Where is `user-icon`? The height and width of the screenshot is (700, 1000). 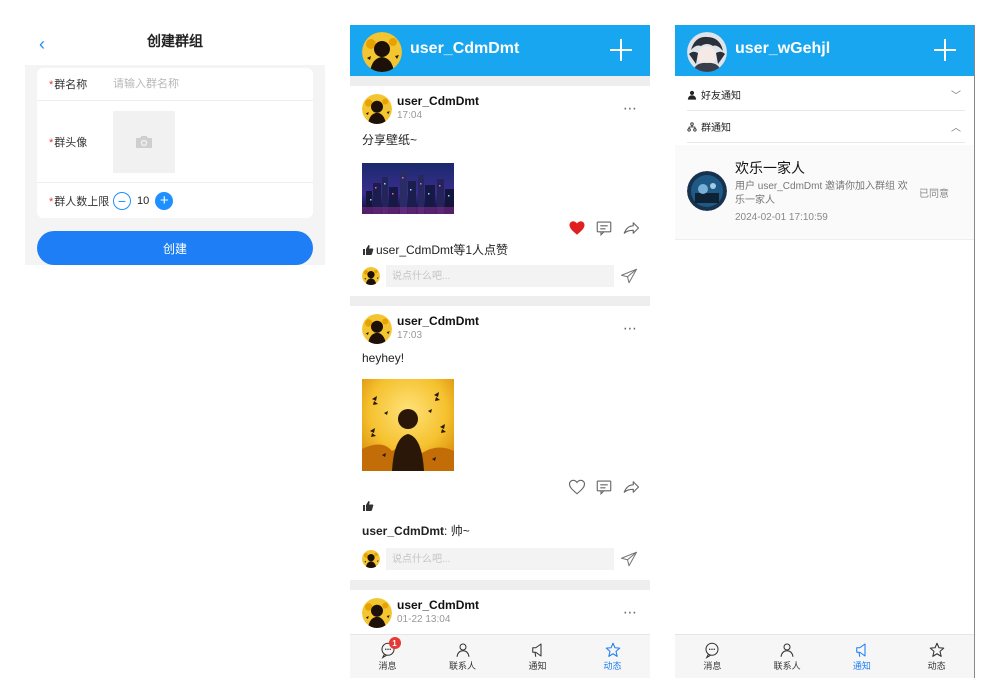 user-icon is located at coordinates (692, 95).